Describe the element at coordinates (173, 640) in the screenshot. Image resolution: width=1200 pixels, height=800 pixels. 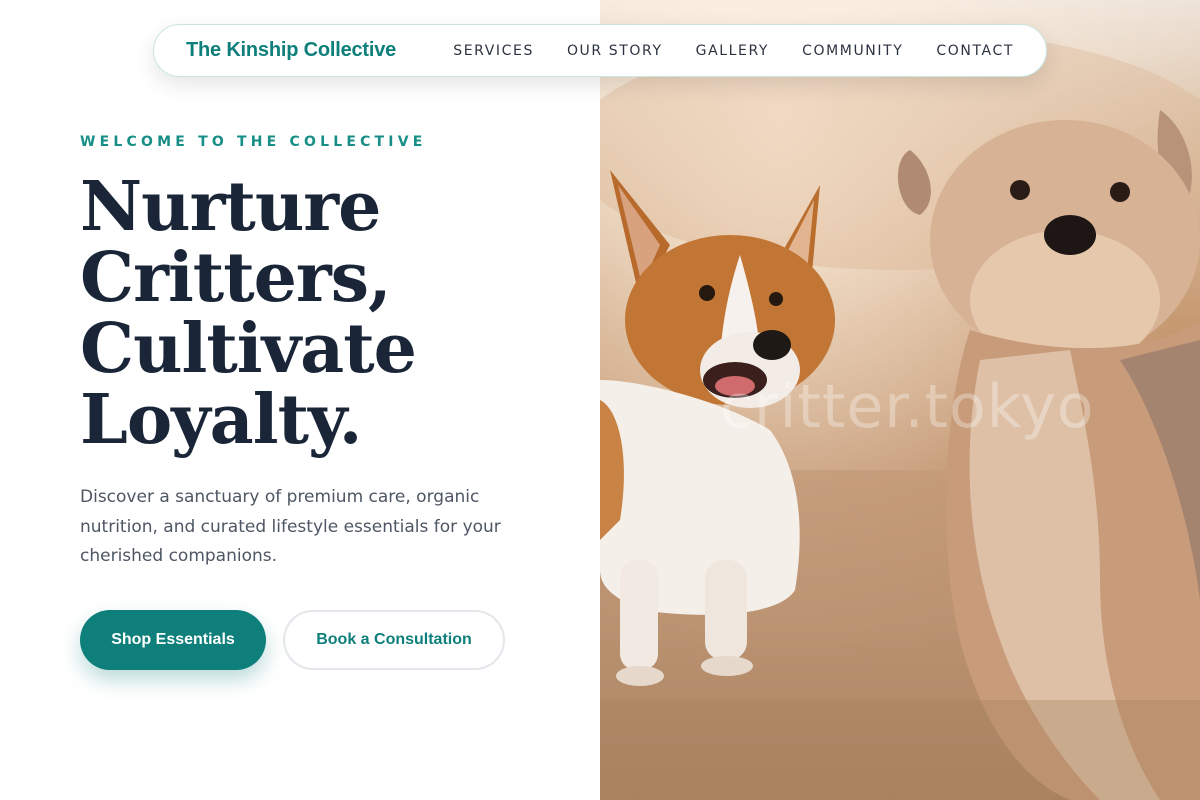
I see `shop-essentials-button: Shop Essentials` at that location.